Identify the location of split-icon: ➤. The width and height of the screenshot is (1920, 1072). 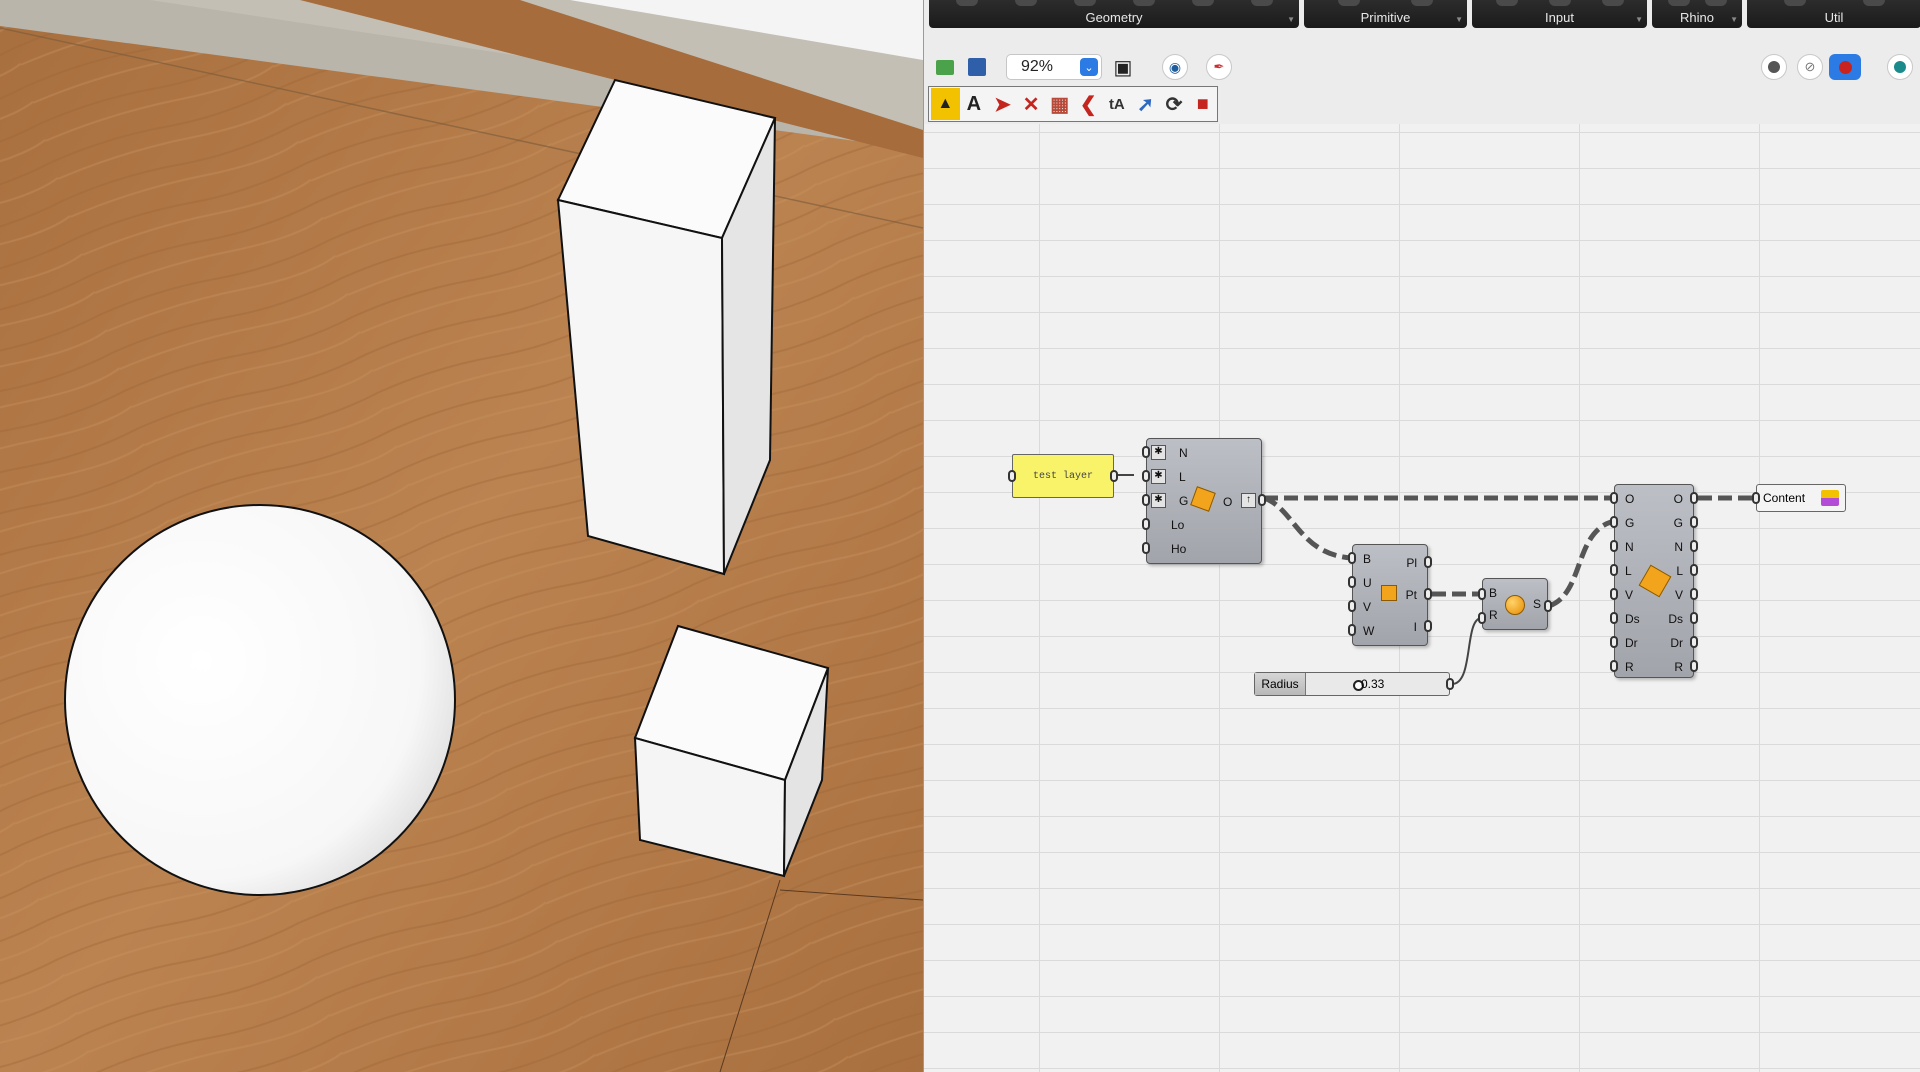
(1002, 104).